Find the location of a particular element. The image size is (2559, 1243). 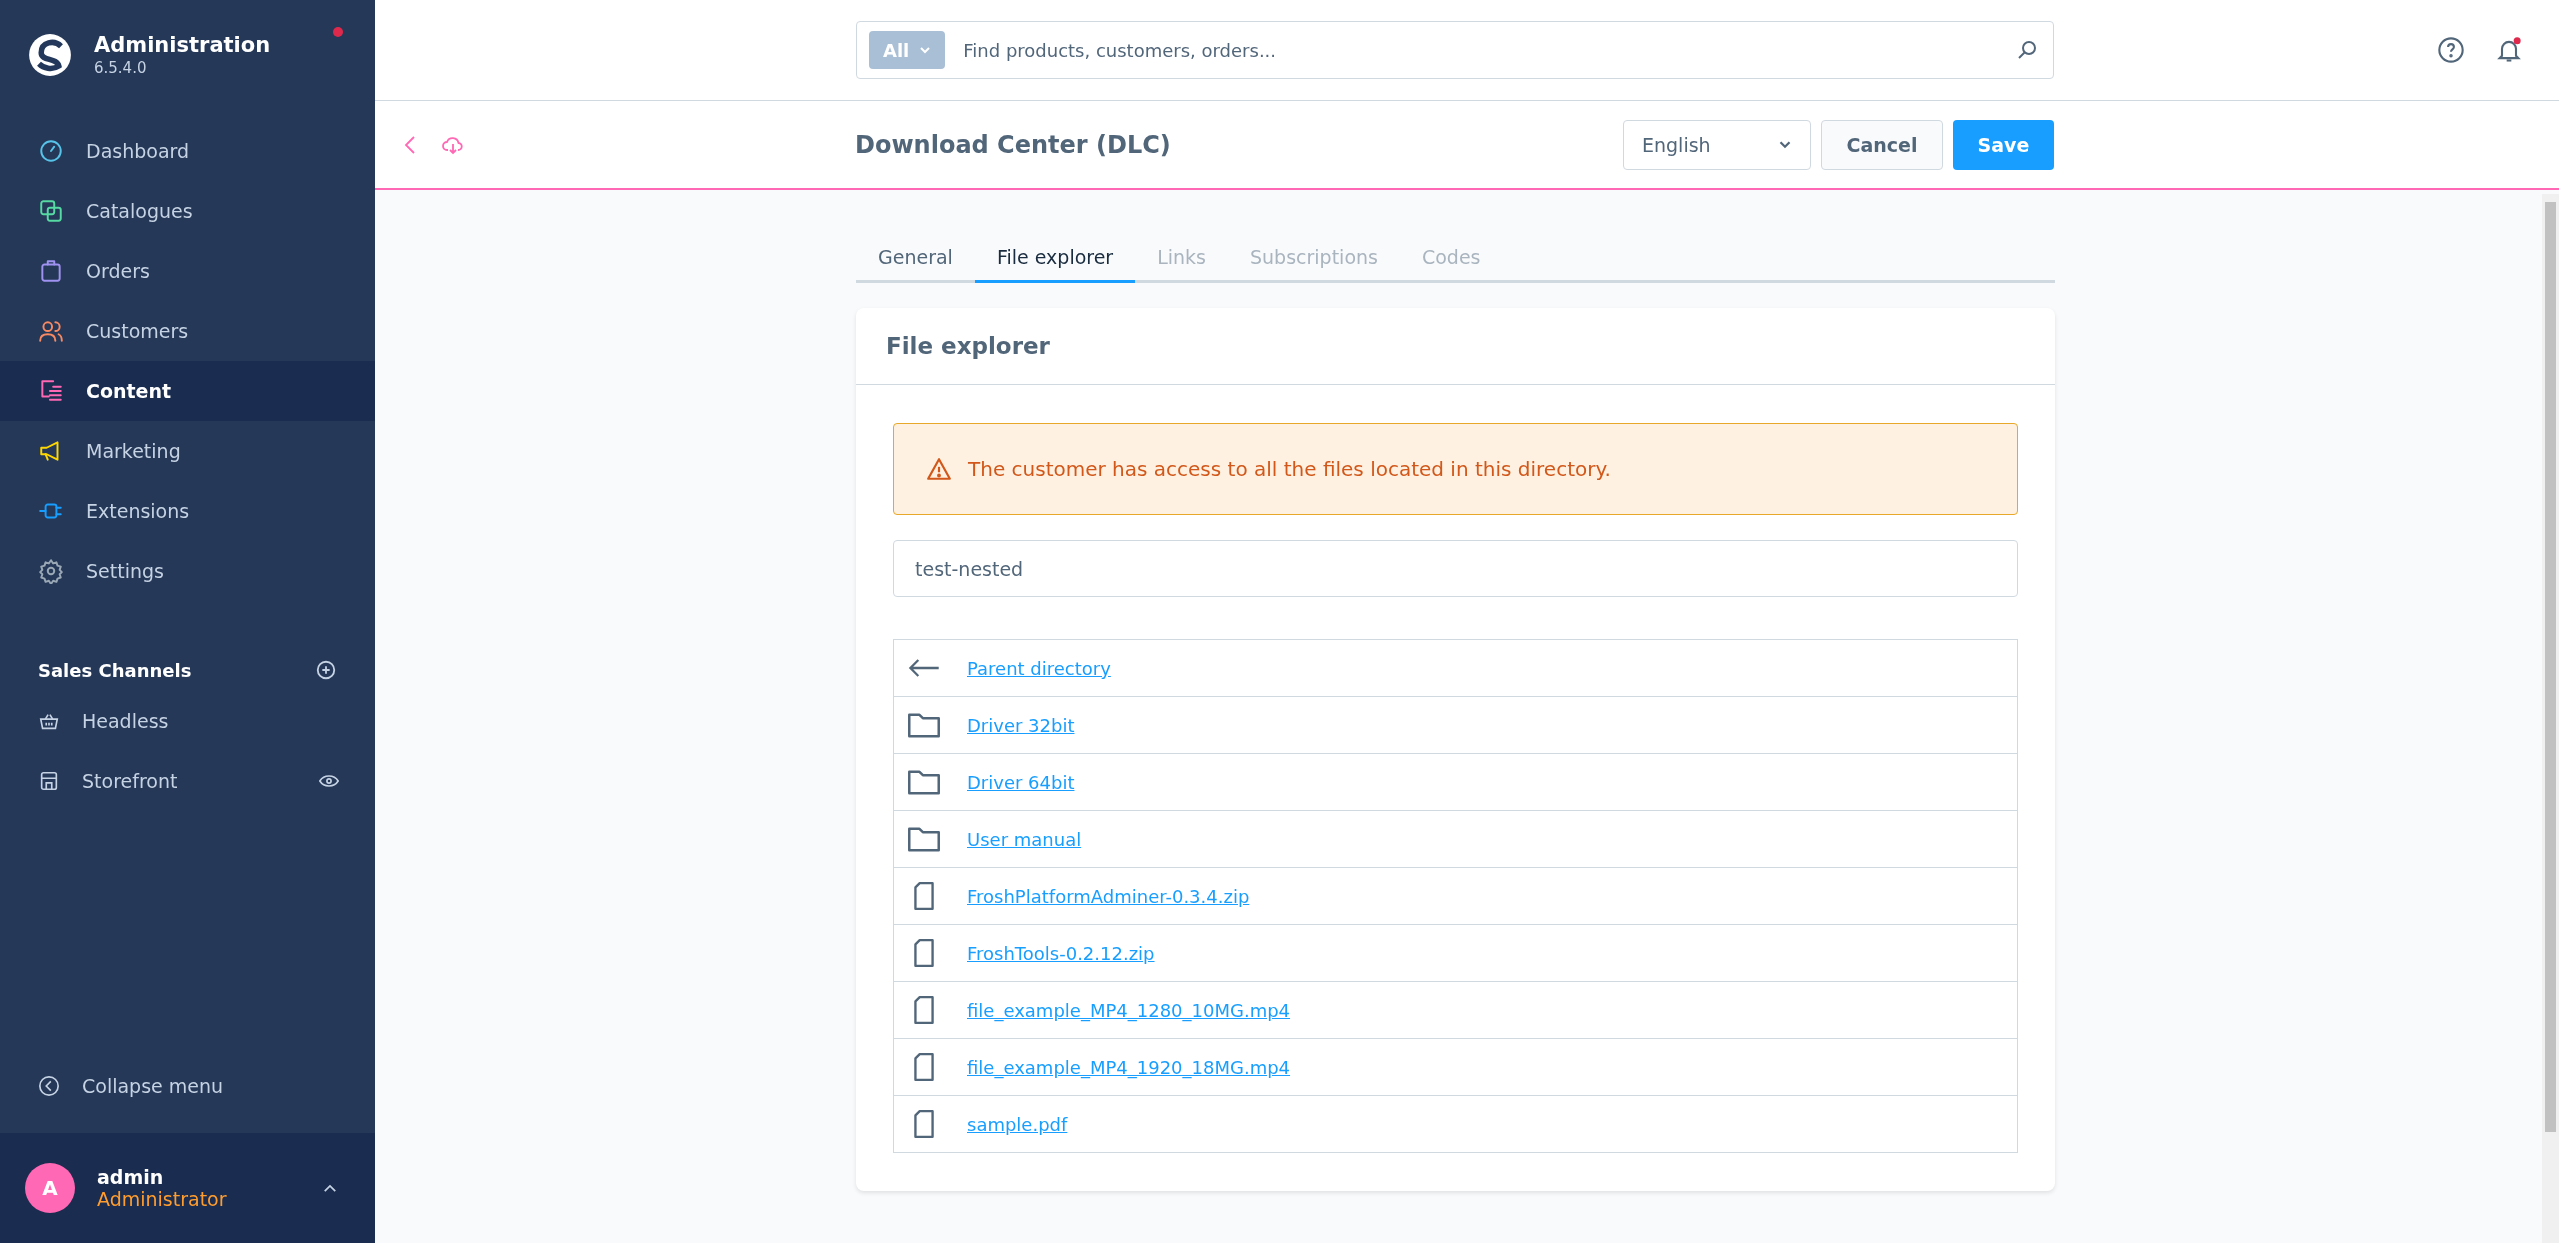

nav-item: Dashboard is located at coordinates (187, 151).